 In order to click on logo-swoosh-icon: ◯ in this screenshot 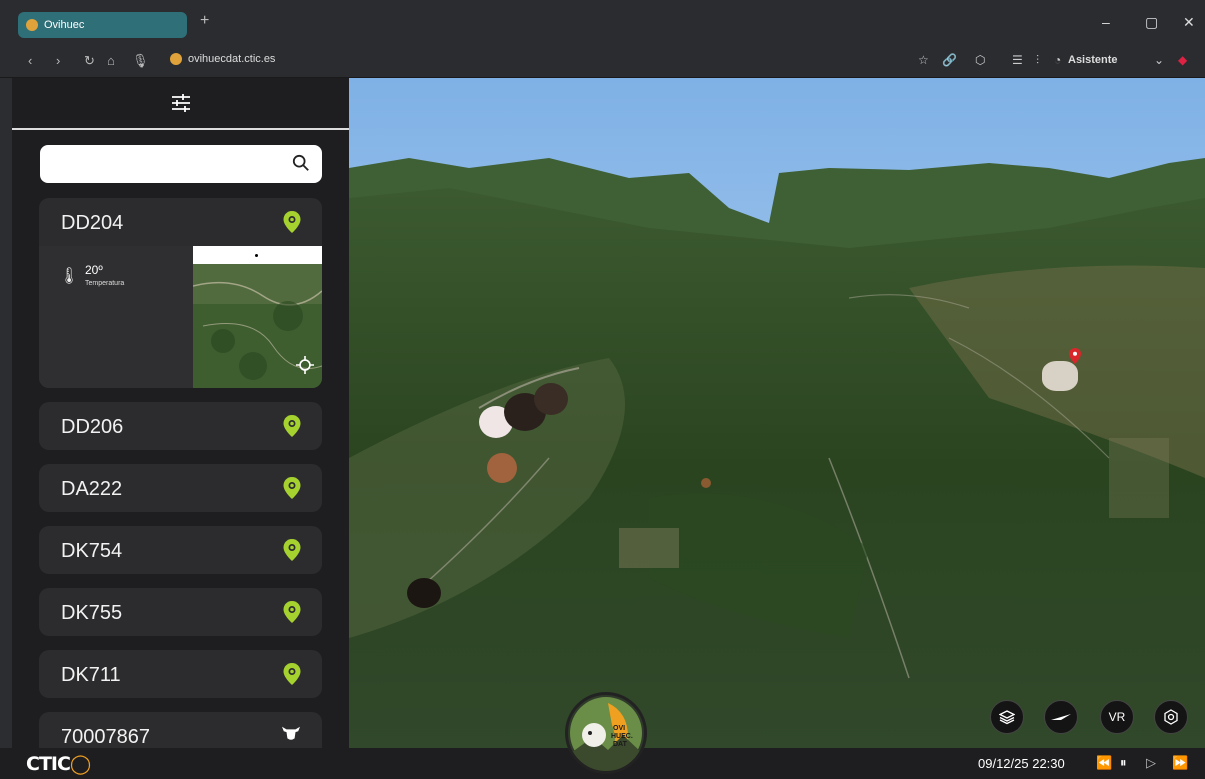, I will do `click(80, 764)`.